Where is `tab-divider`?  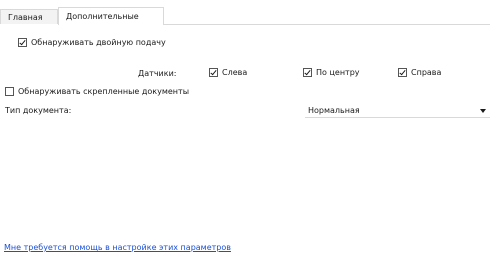 tab-divider is located at coordinates (327, 24).